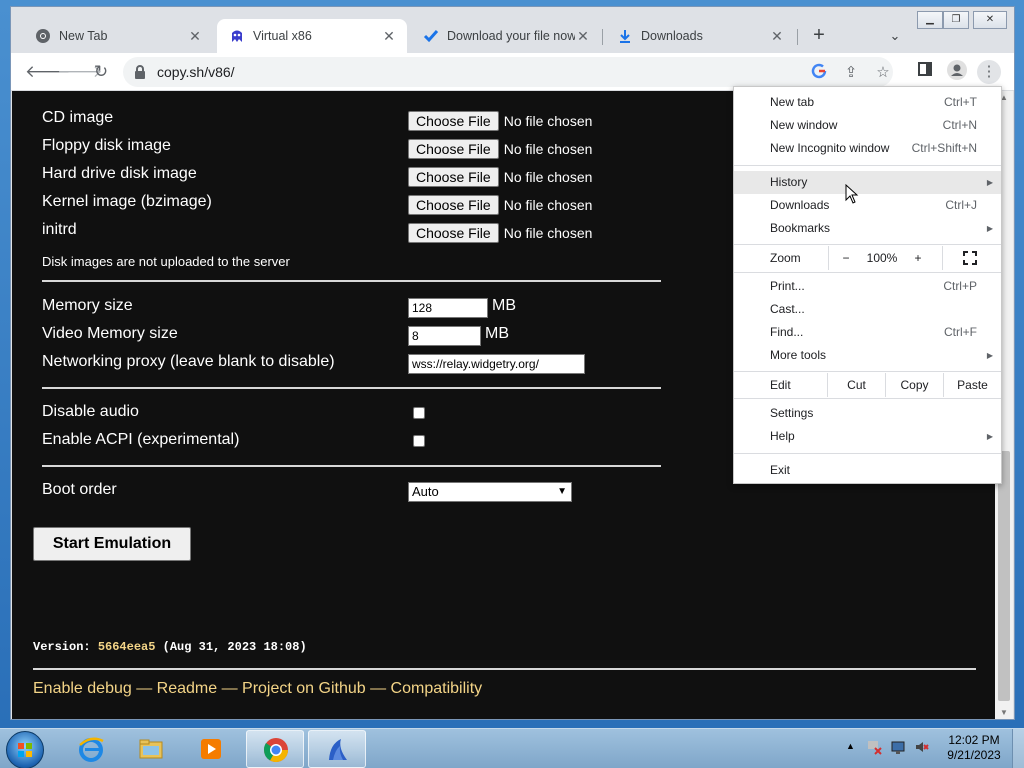  What do you see at coordinates (1018, 748) in the screenshot?
I see `show-desktop-button` at bounding box center [1018, 748].